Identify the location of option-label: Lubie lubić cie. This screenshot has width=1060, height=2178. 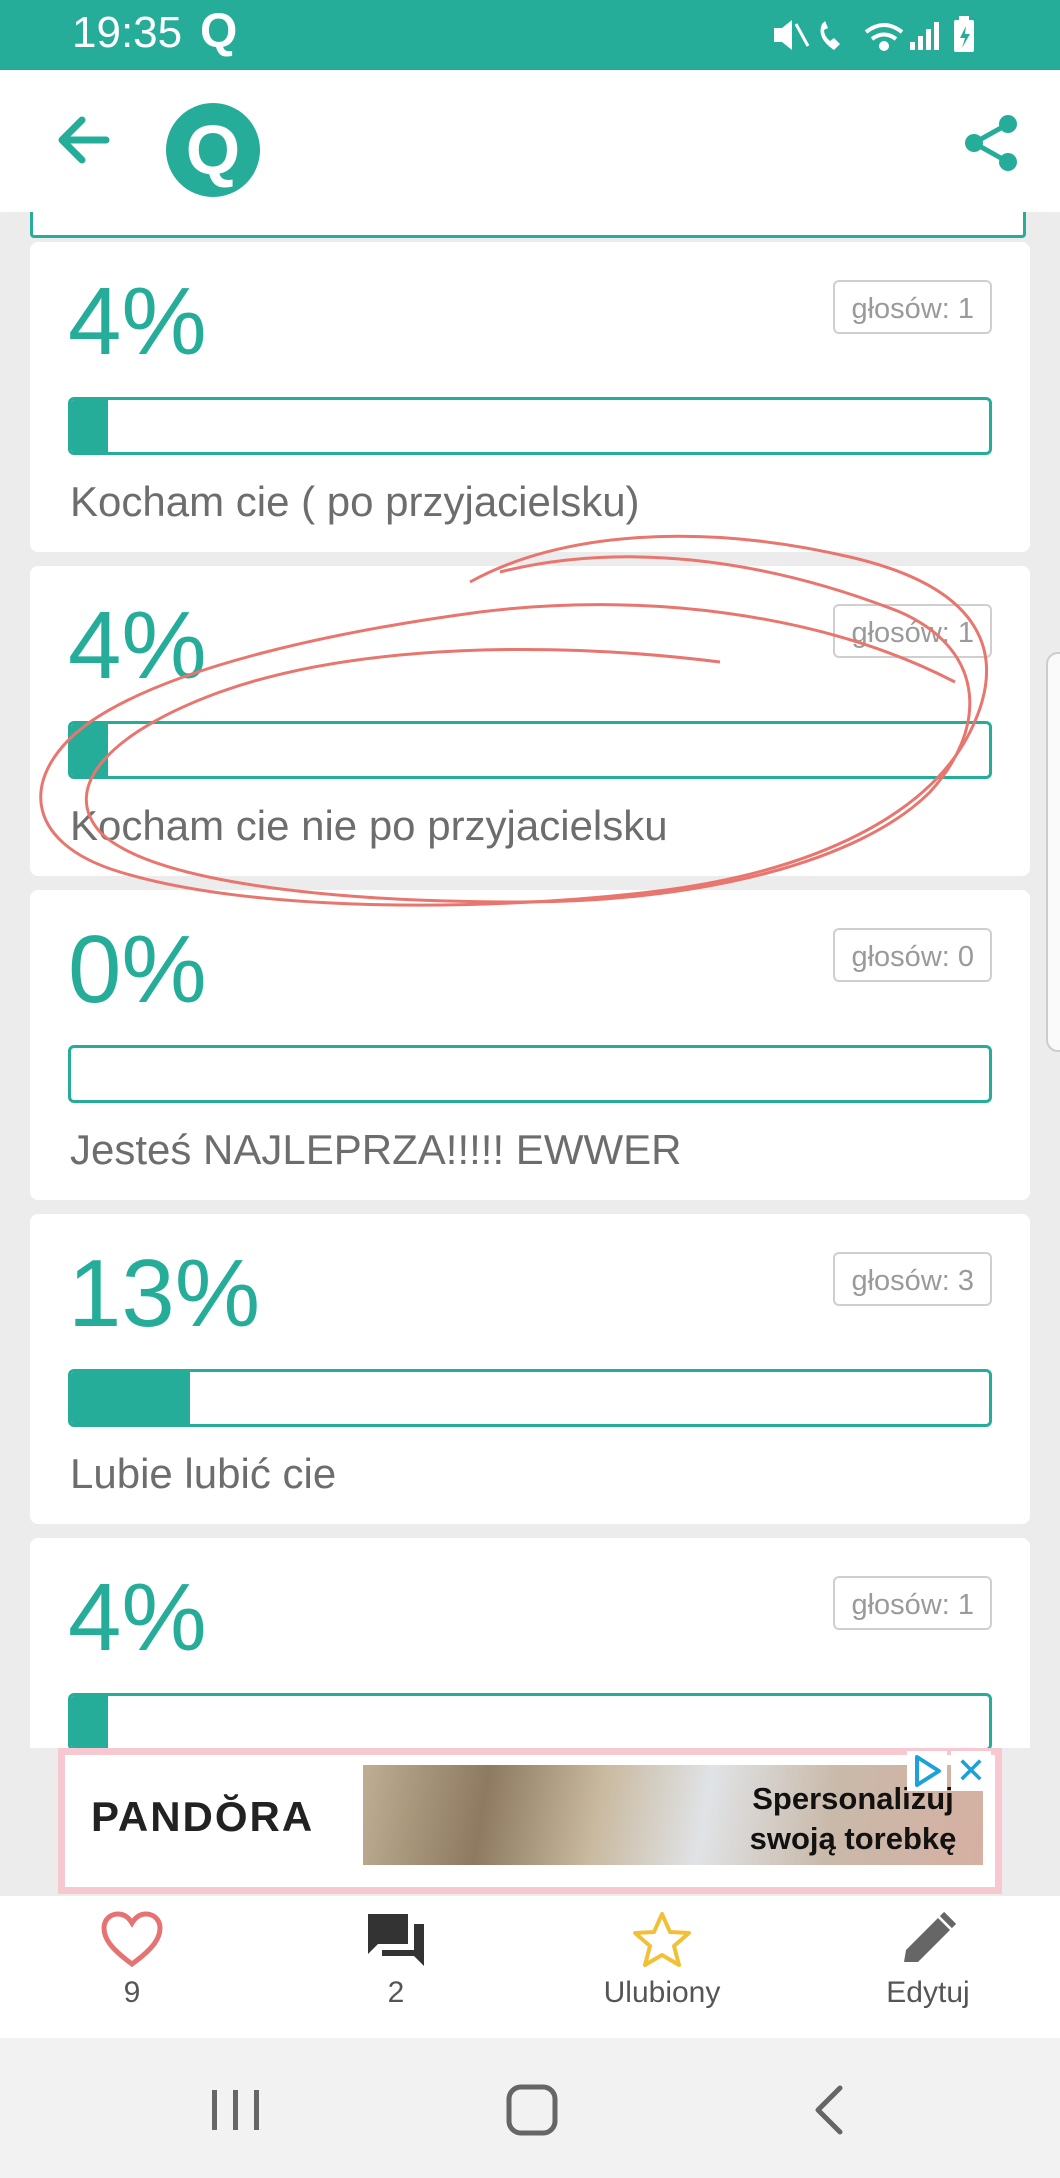
(203, 1473).